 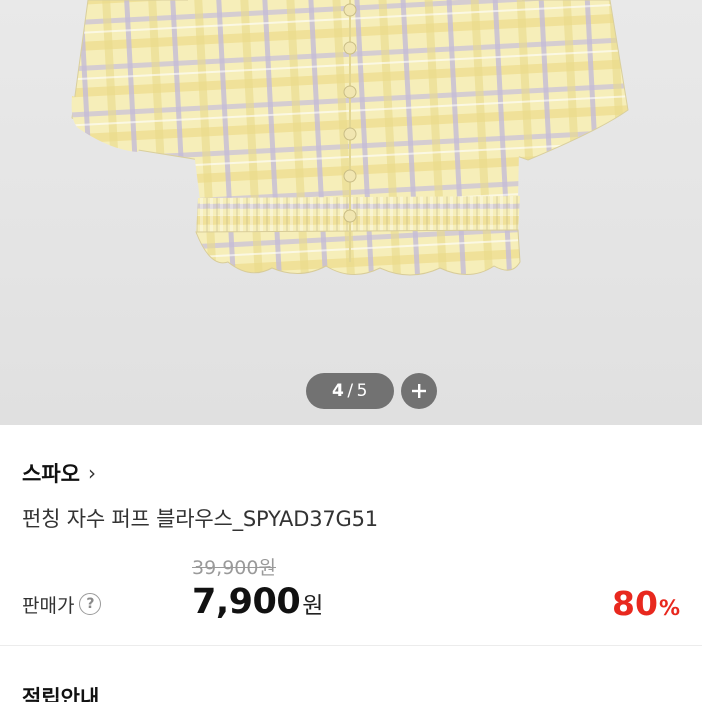 What do you see at coordinates (234, 568) in the screenshot?
I see `original-price: 39,900원` at bounding box center [234, 568].